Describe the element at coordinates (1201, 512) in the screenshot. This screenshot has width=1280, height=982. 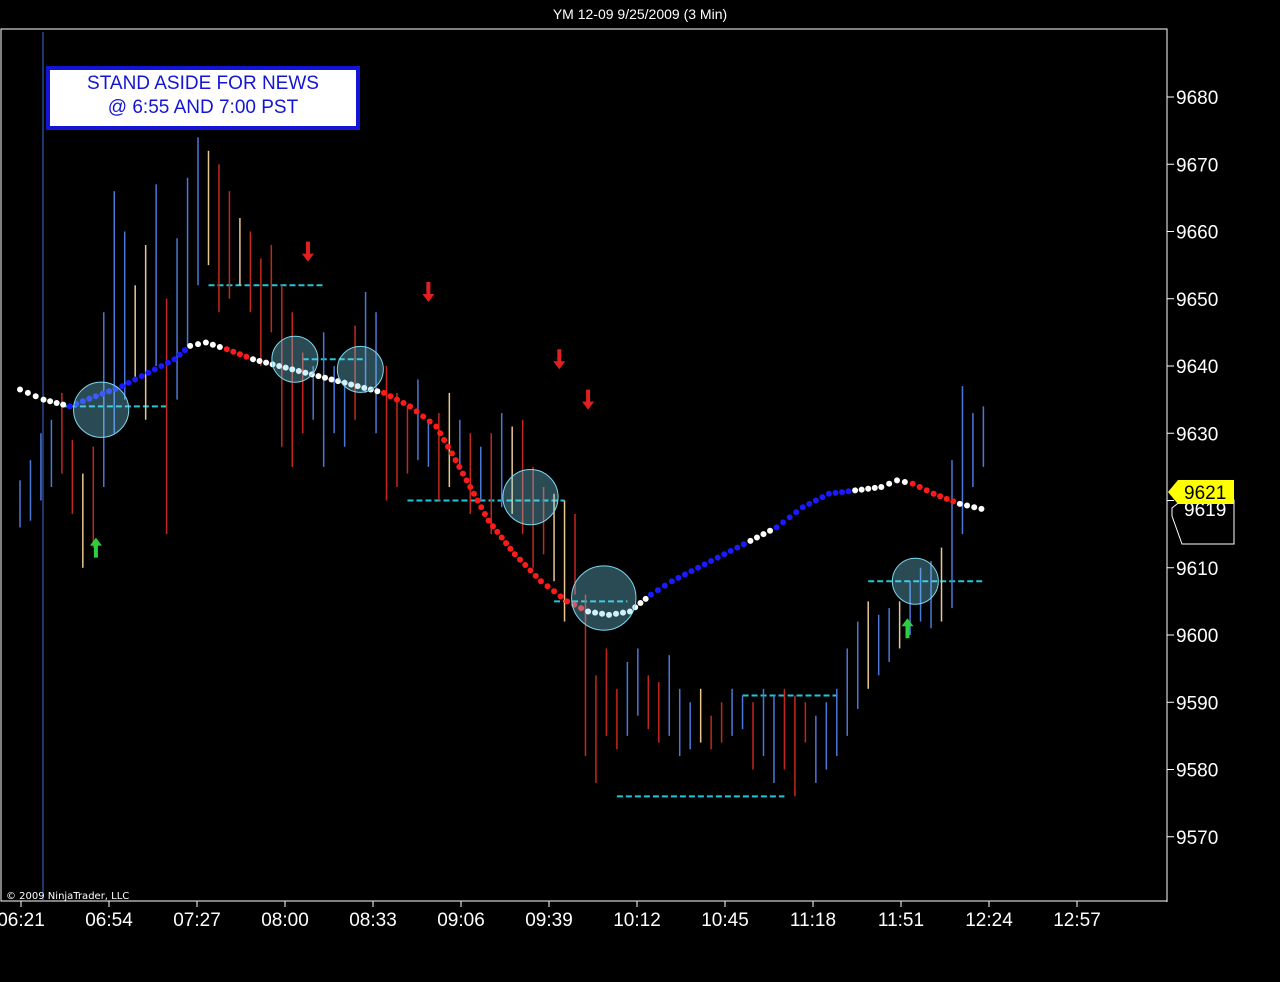
I see `price-tags: 9619 9621` at that location.